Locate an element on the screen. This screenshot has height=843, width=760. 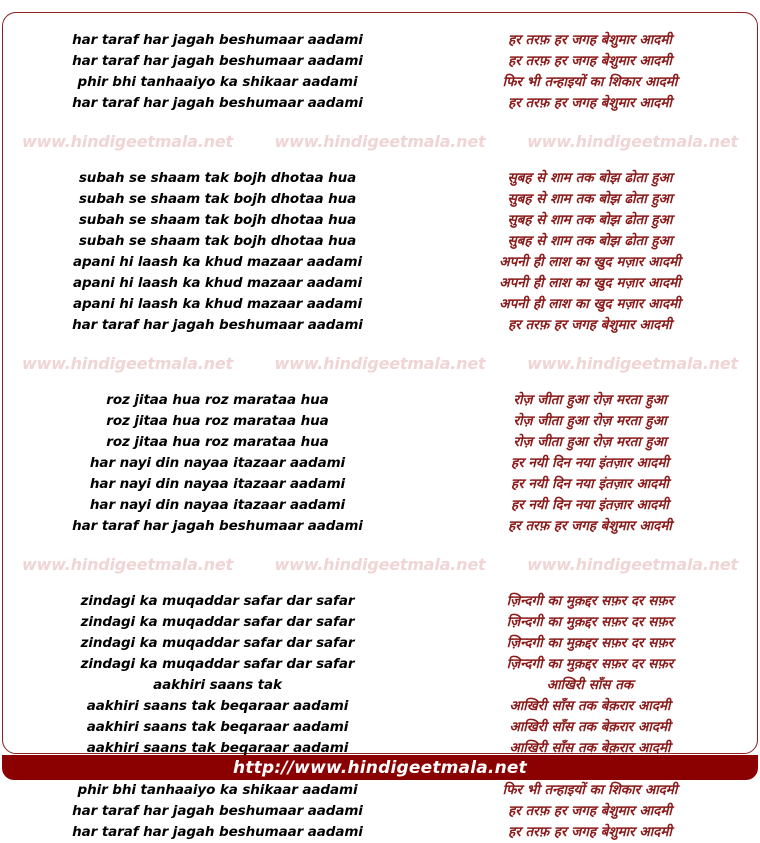
footer-site-url: http://www.hindigeetmala.net is located at coordinates (380, 768).